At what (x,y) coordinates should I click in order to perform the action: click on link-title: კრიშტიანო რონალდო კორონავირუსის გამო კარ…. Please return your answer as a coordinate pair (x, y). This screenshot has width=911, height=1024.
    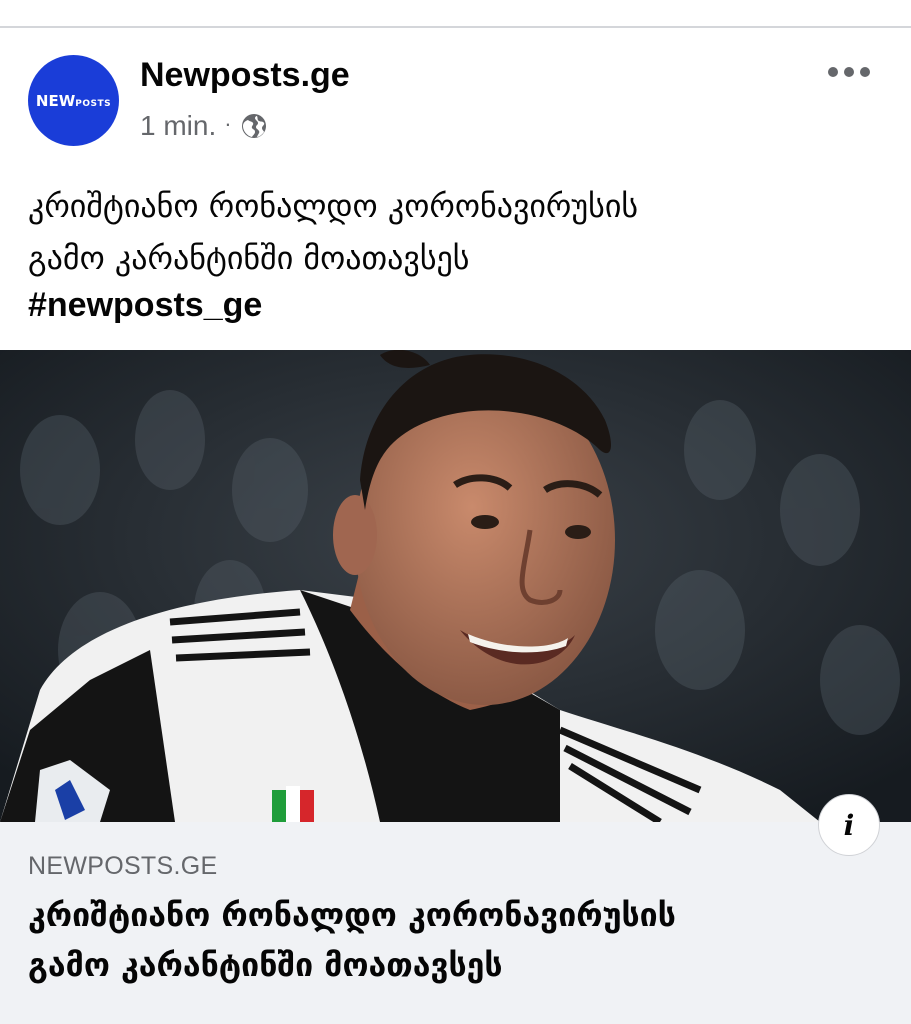
    Looking at the image, I should click on (458, 940).